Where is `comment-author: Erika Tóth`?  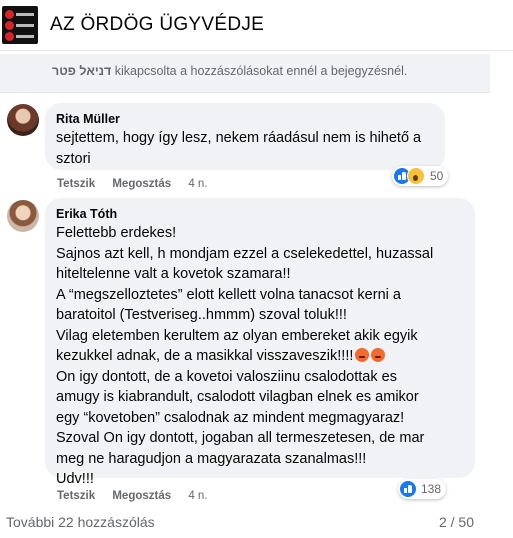 comment-author: Erika Tóth is located at coordinates (86, 214).